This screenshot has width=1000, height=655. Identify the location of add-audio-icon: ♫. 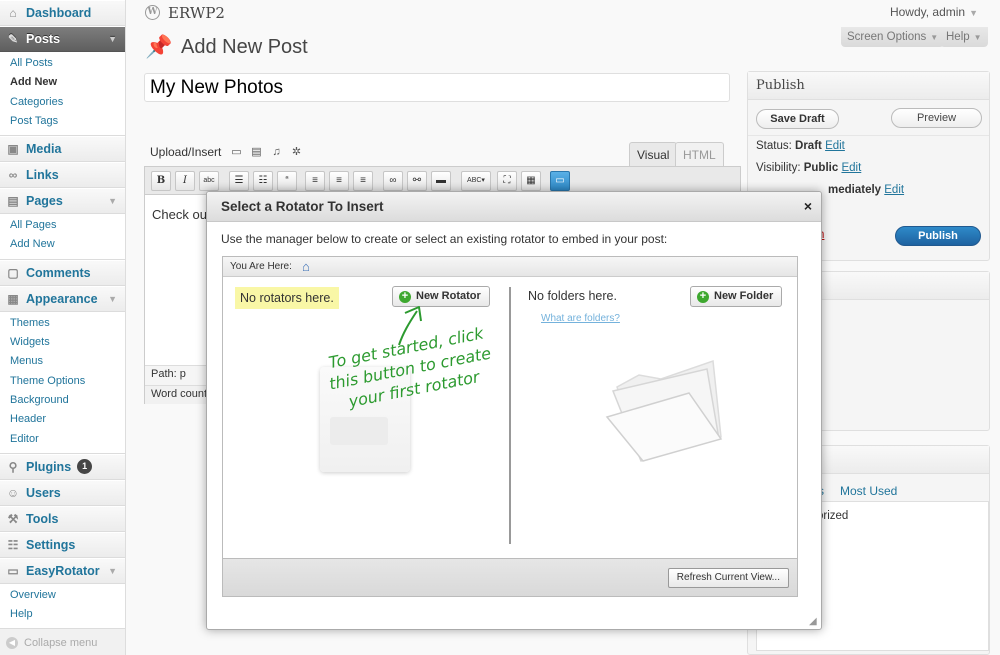
(276, 152).